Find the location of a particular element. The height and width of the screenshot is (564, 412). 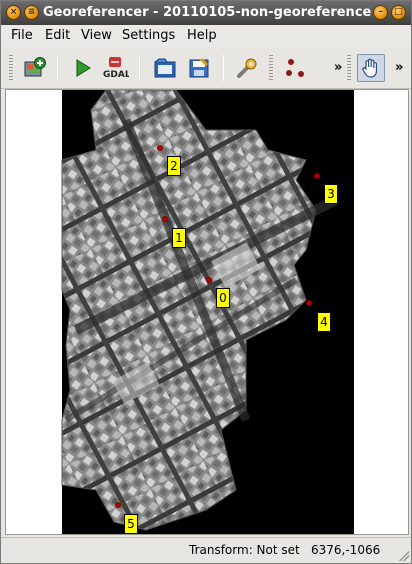

close-window-icon: × is located at coordinates (13, 12).